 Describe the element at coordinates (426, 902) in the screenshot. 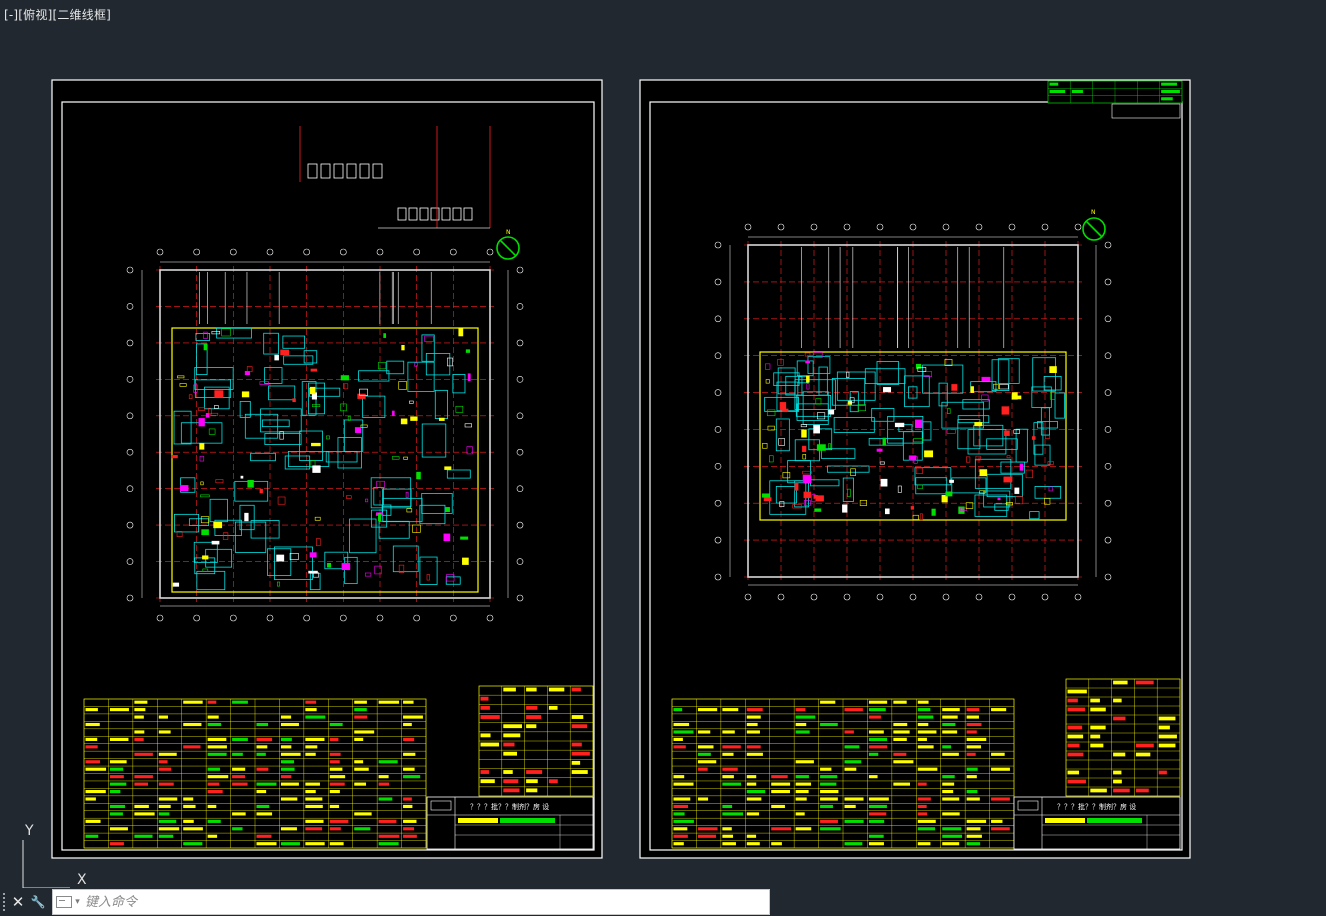

I see `command-input` at that location.